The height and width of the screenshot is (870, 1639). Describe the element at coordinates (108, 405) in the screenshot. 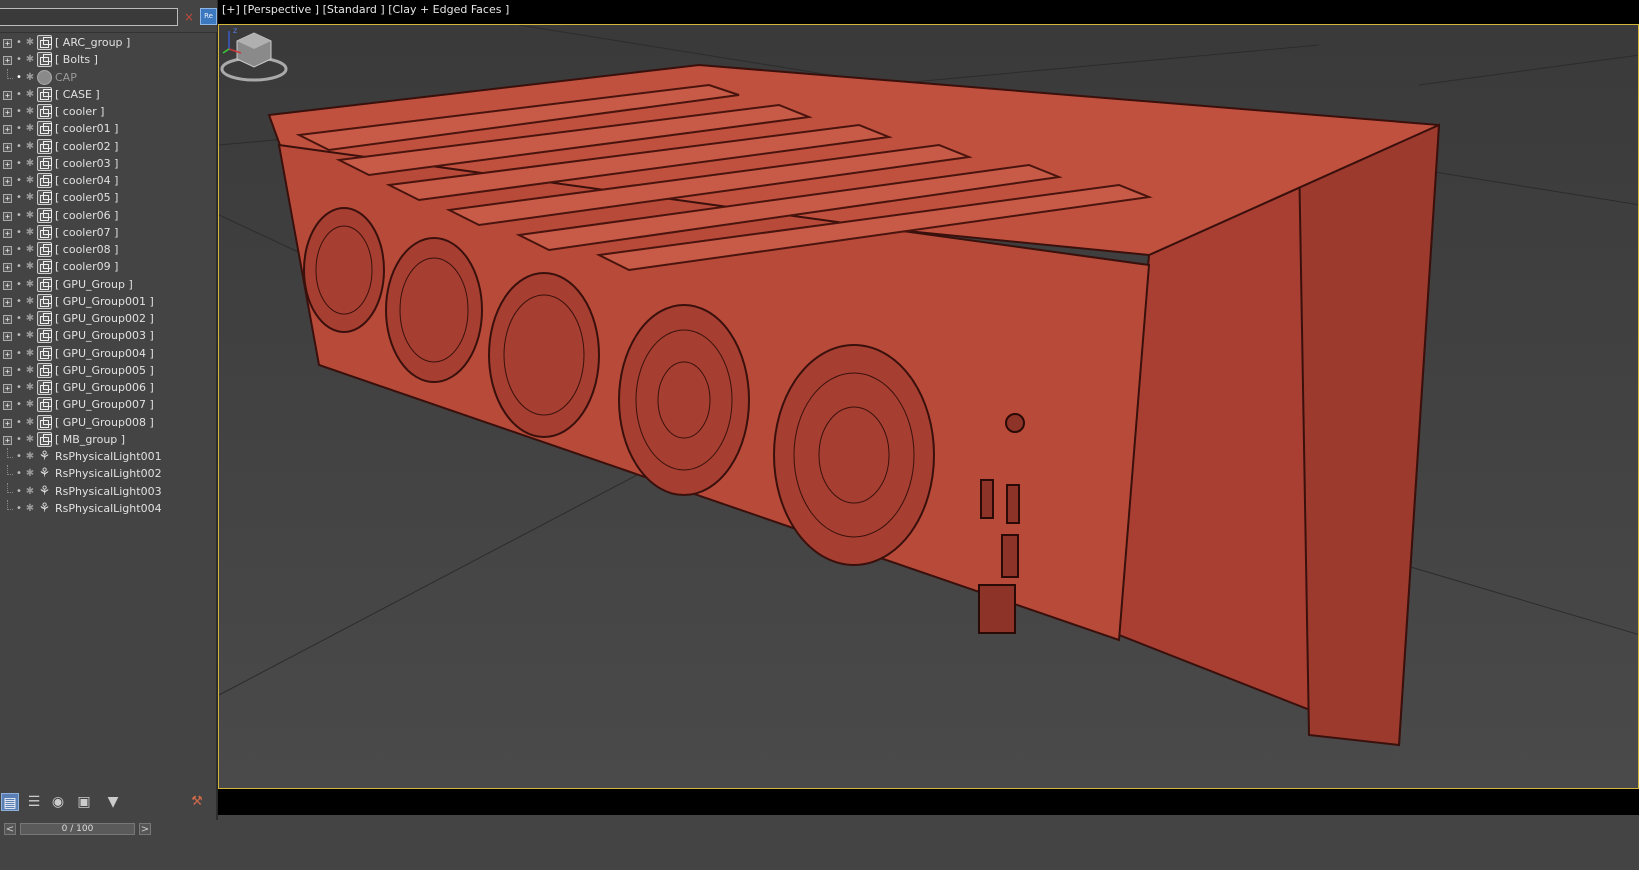

I see `tree-item: + • ✱ [ GPU_Group007 ]` at that location.